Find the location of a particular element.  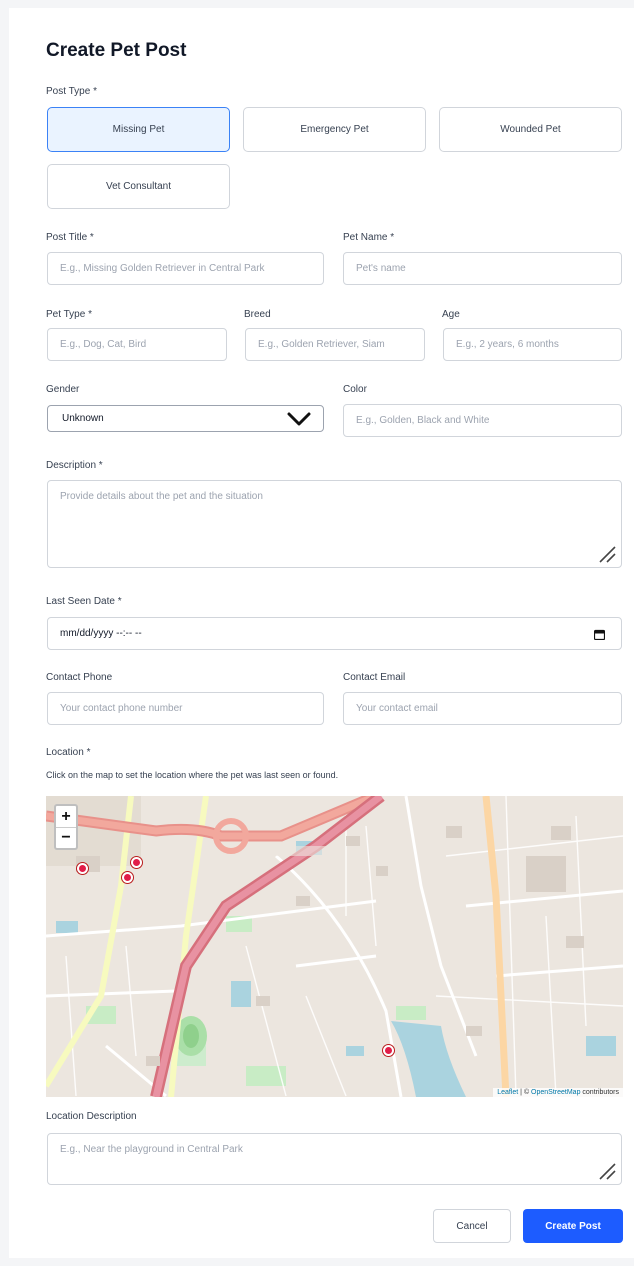

create-post-button: Create Post is located at coordinates (573, 1226).